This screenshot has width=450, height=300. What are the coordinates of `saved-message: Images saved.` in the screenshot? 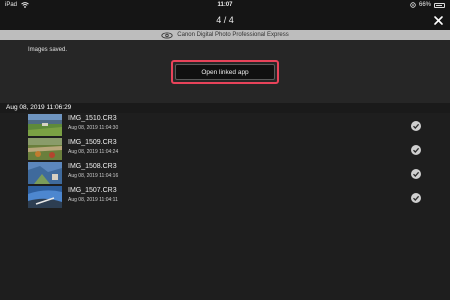 It's located at (48, 50).